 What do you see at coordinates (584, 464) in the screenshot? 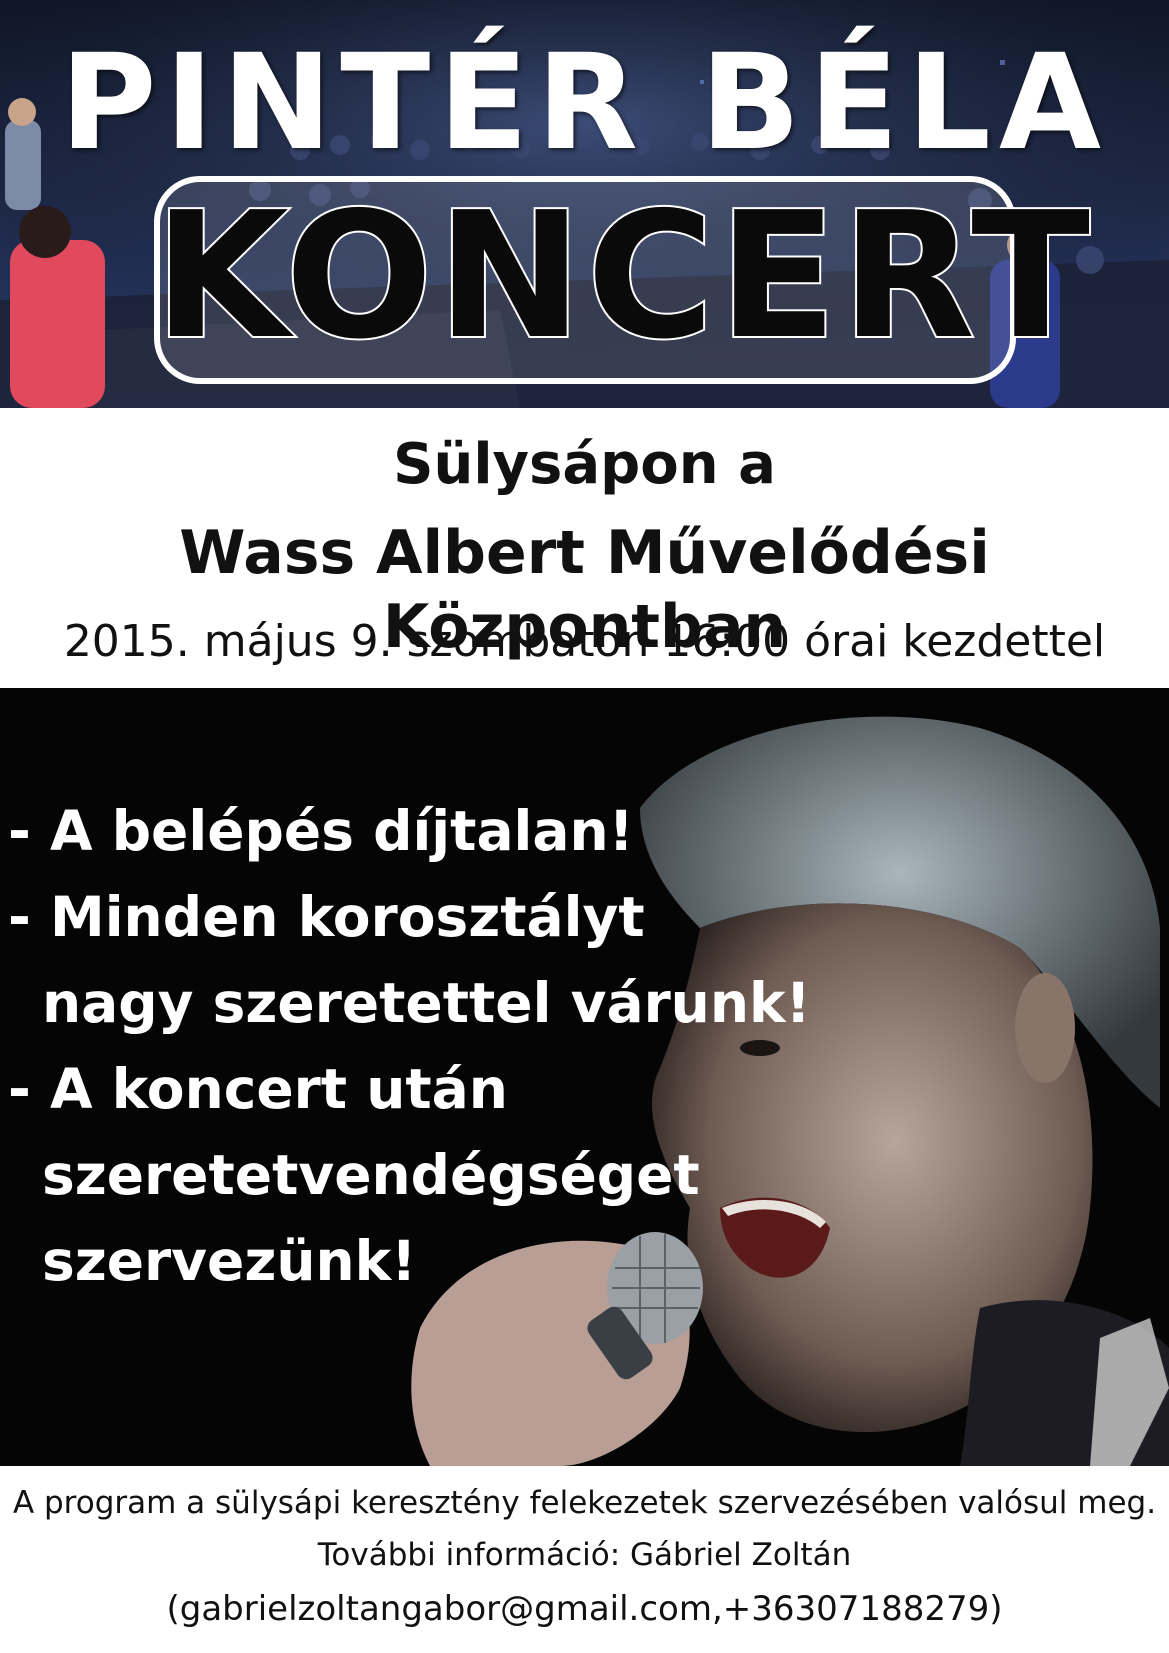
I see `venue-intro: Sülysápon a` at bounding box center [584, 464].